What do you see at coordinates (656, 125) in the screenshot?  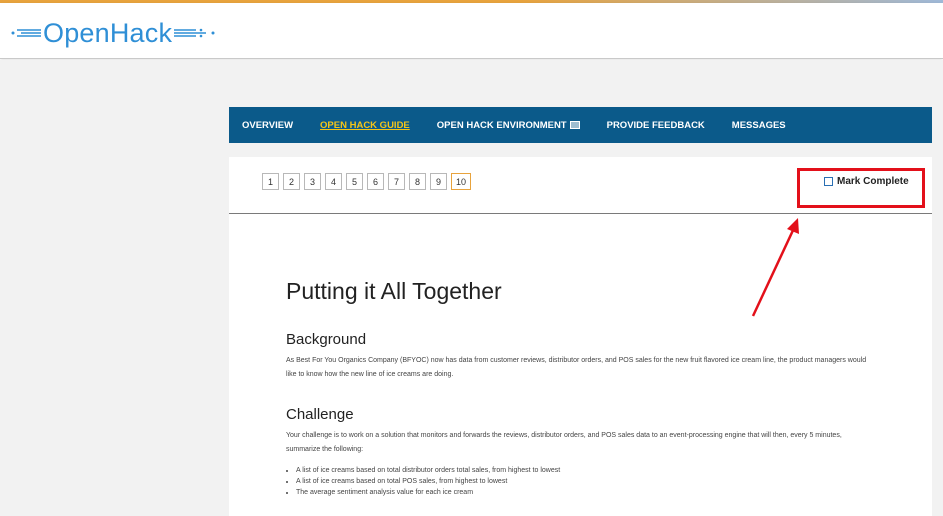 I see `nav-provide-feedback: PROVIDE FEEDBACK` at bounding box center [656, 125].